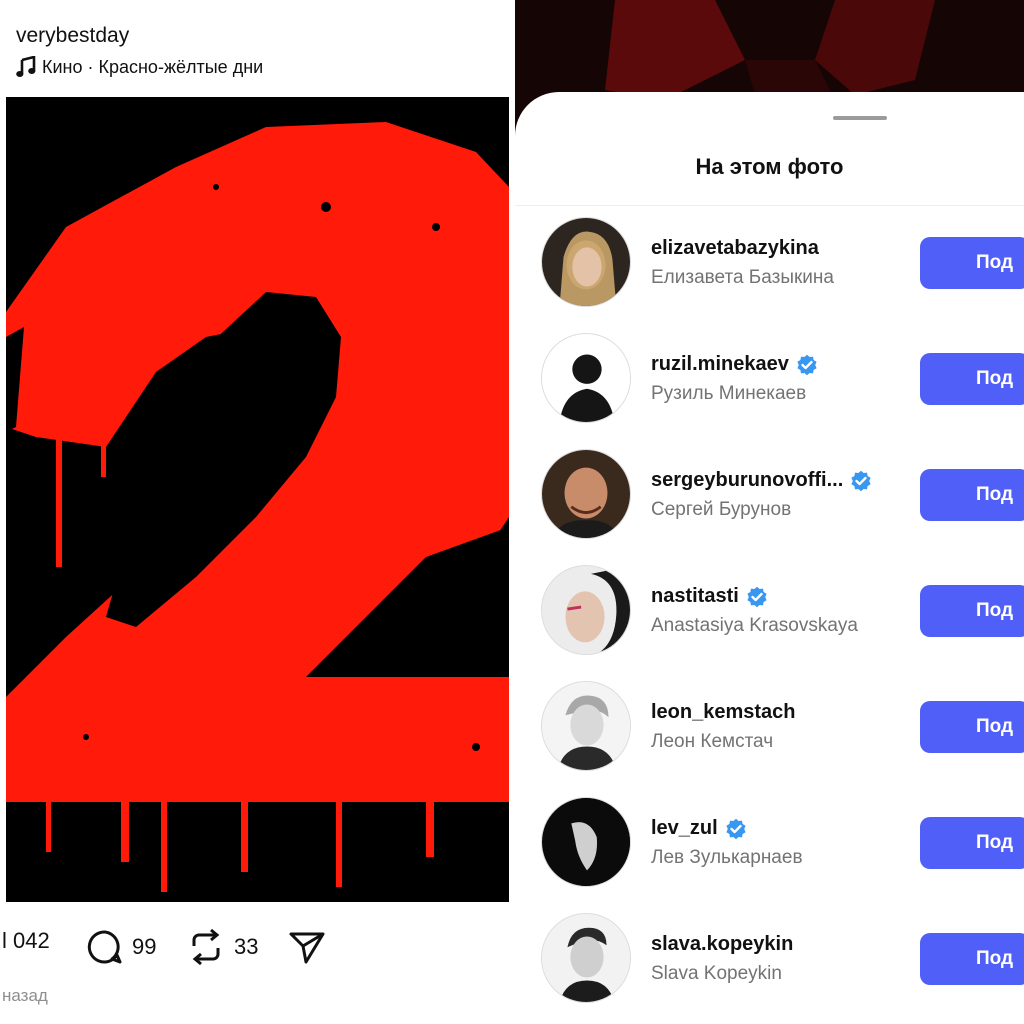  I want to click on person-row: ruzil.minekaev Рузиль Минекаев Под, so click(769, 391).